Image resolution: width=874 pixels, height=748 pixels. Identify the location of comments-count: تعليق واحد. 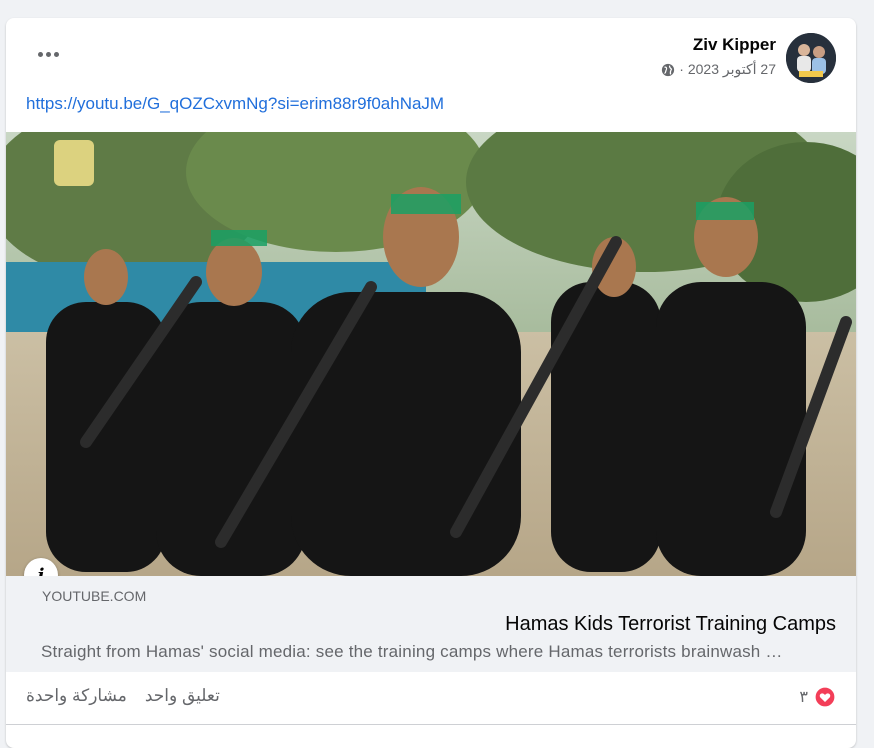
(182, 696).